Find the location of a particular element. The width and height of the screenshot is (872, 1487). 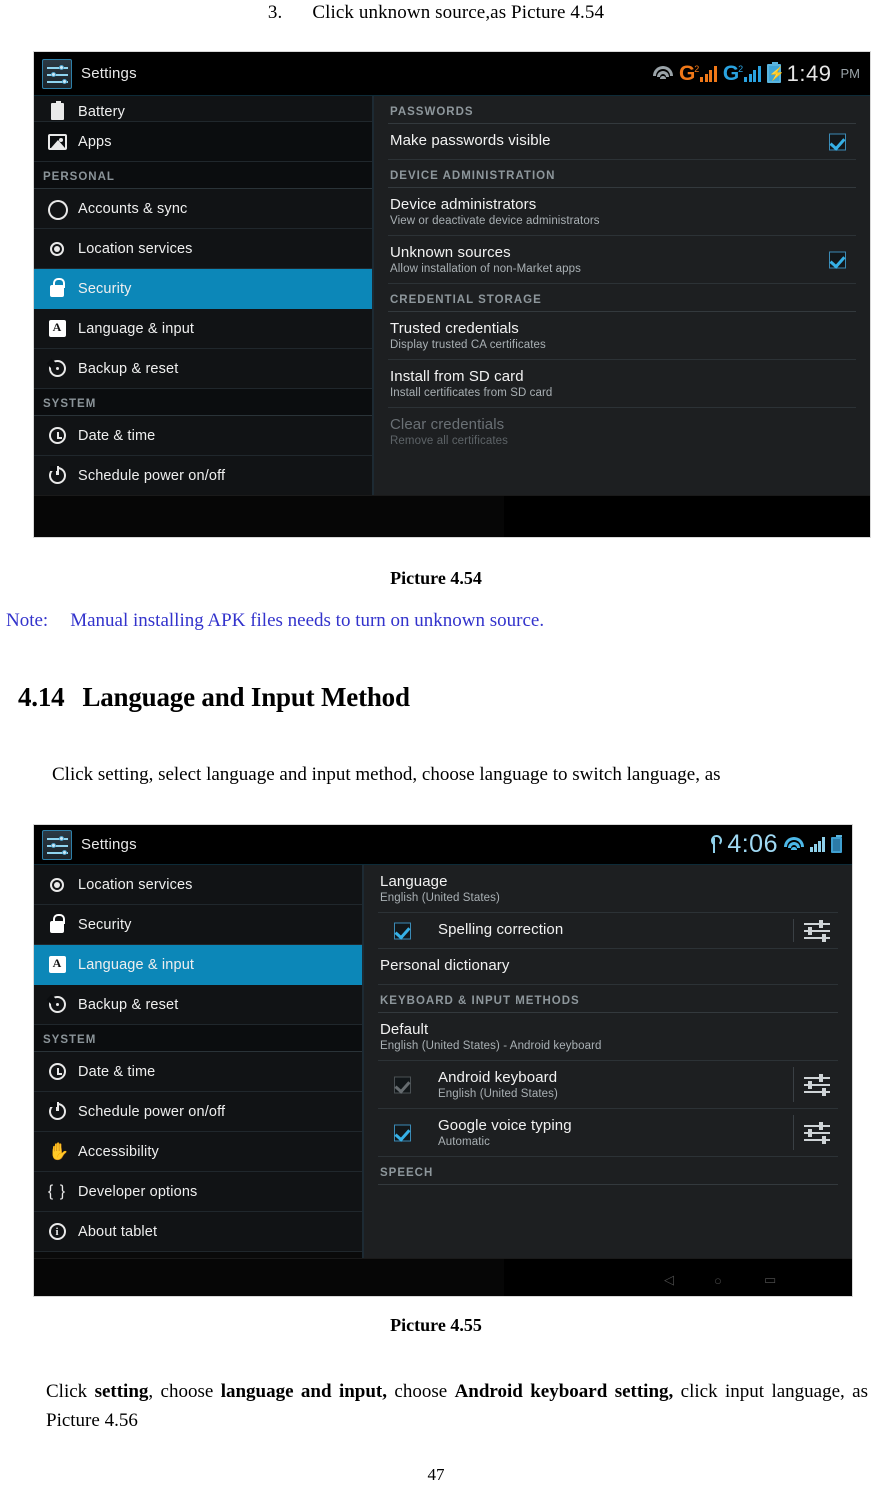

sidebar-item-developer-options: { } Developer options is located at coordinates (198, 1192).